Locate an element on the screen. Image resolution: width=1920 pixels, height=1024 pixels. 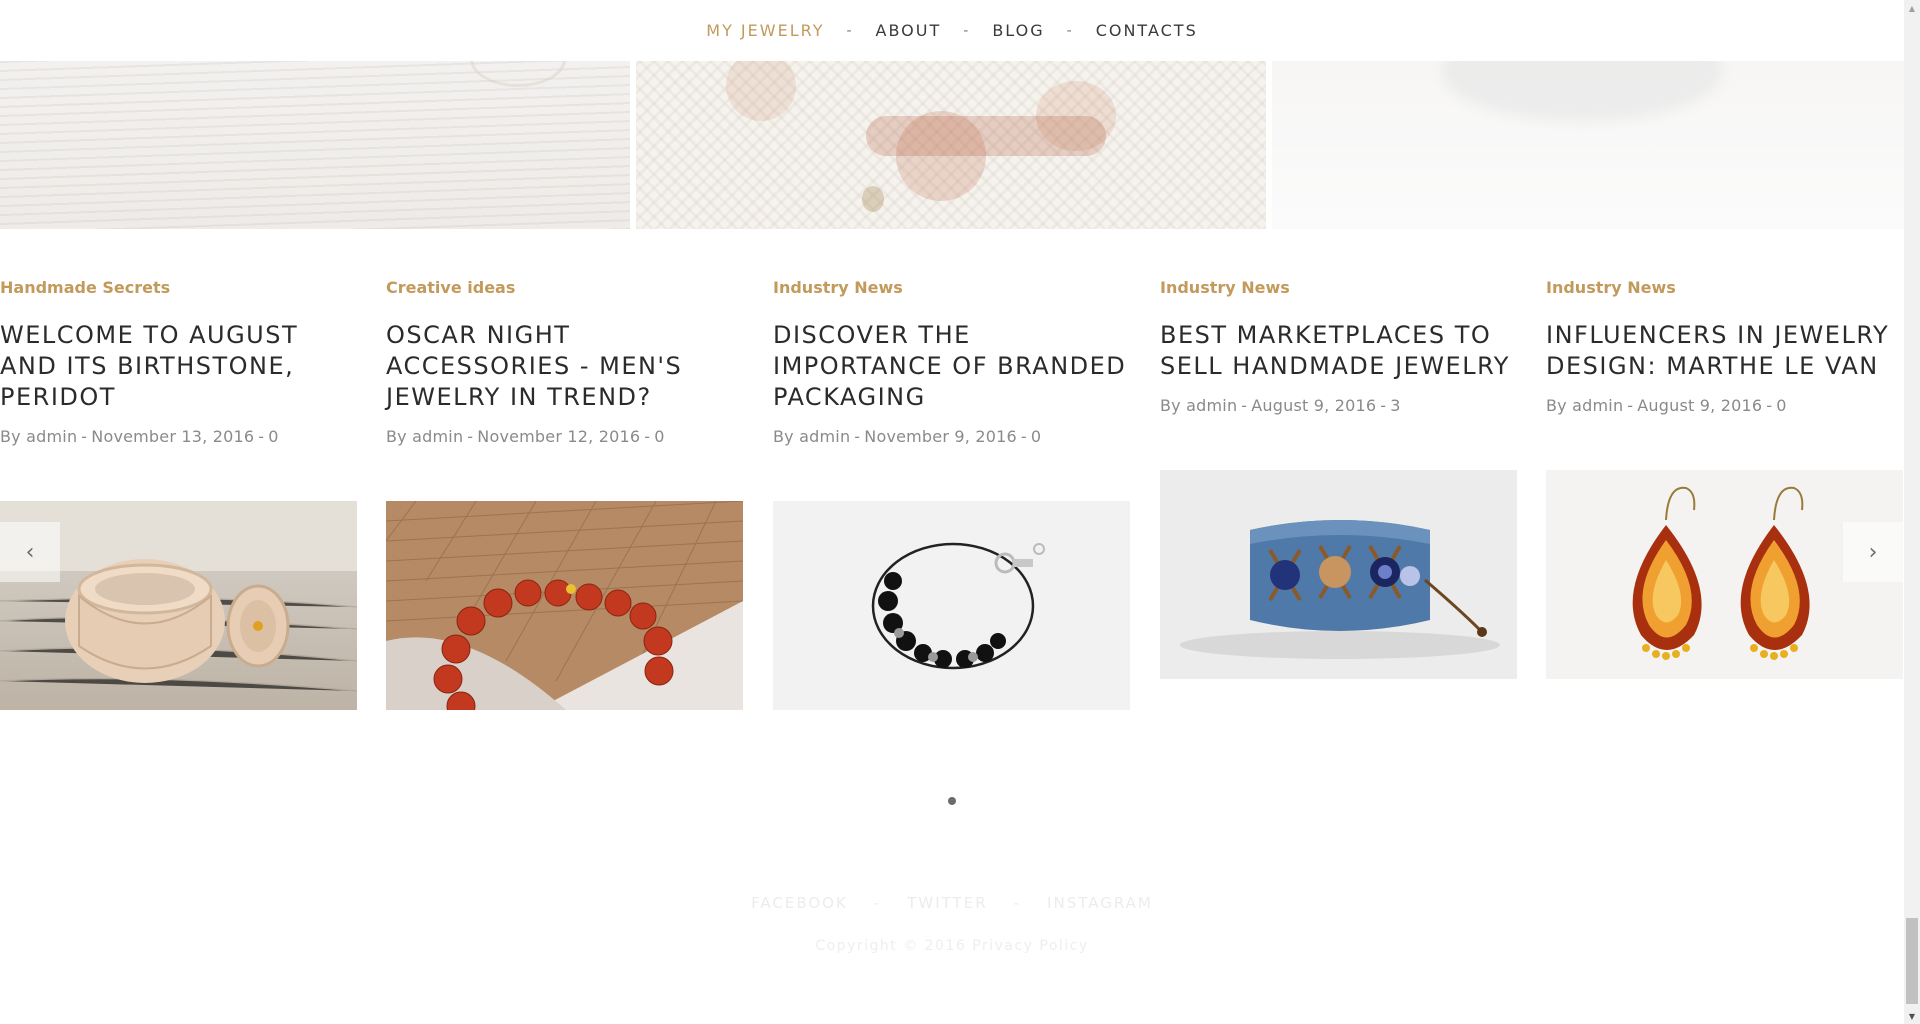
post-meta: By admin - August 9, 2016-0 is located at coordinates (1666, 405).